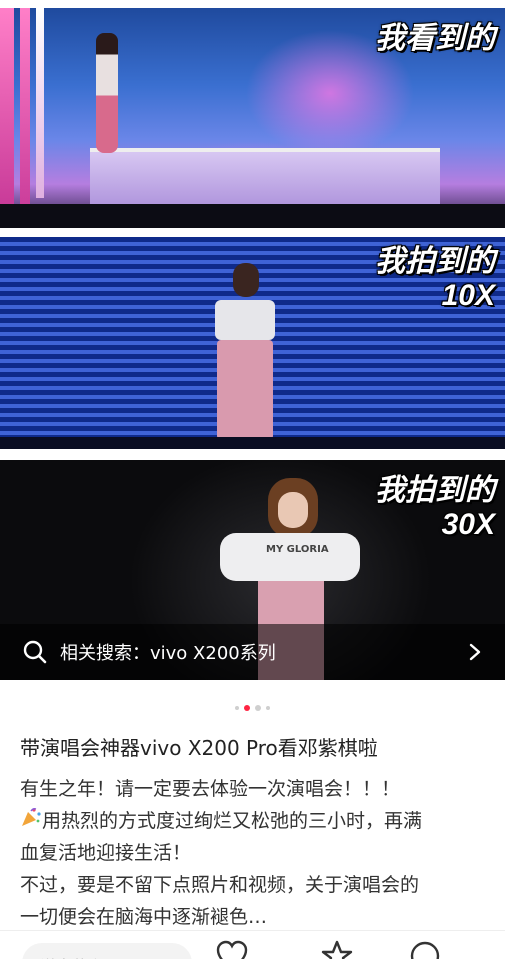 The image size is (505, 959). Describe the element at coordinates (168, 653) in the screenshot. I see `related-search-label: 相关搜索：vivo X200系列` at that location.